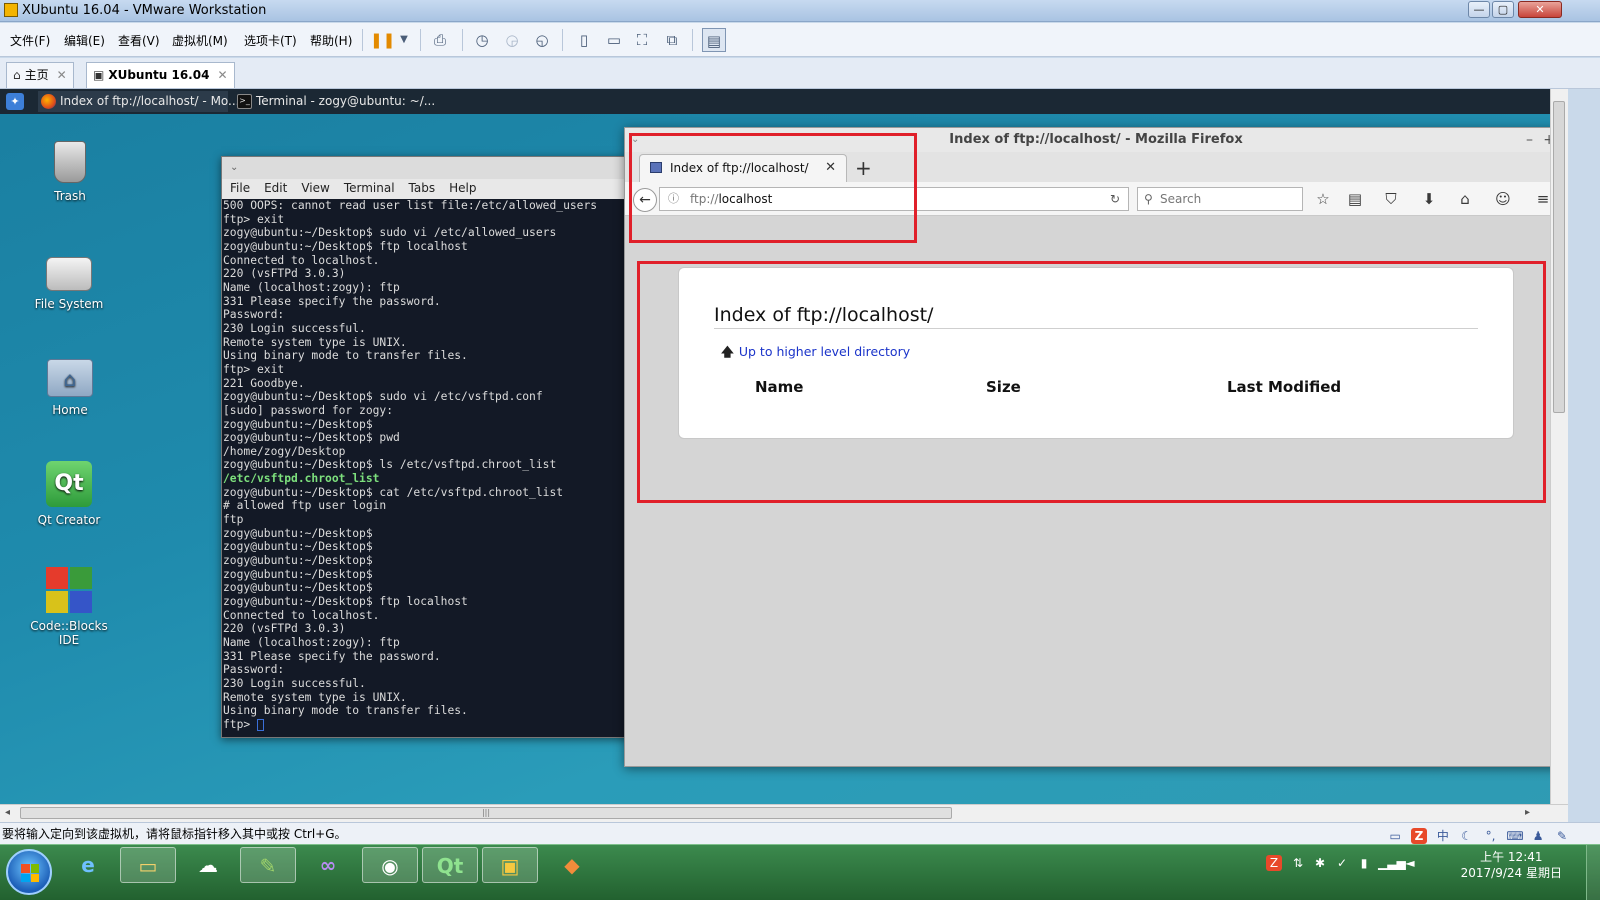  Describe the element at coordinates (1395, 836) in the screenshot. I see `hard-disk-icon: ▭` at that location.